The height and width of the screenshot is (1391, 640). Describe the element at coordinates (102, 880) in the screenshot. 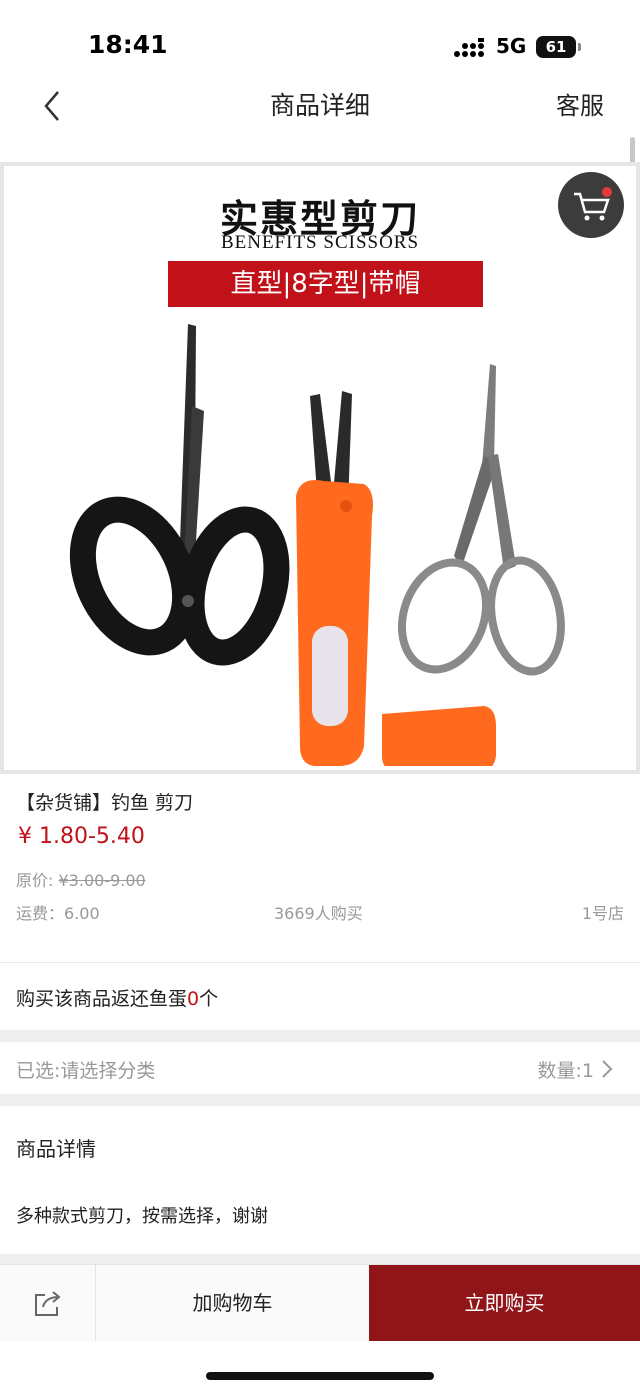

I see `original-price-value: ¥3.00-9.00` at that location.